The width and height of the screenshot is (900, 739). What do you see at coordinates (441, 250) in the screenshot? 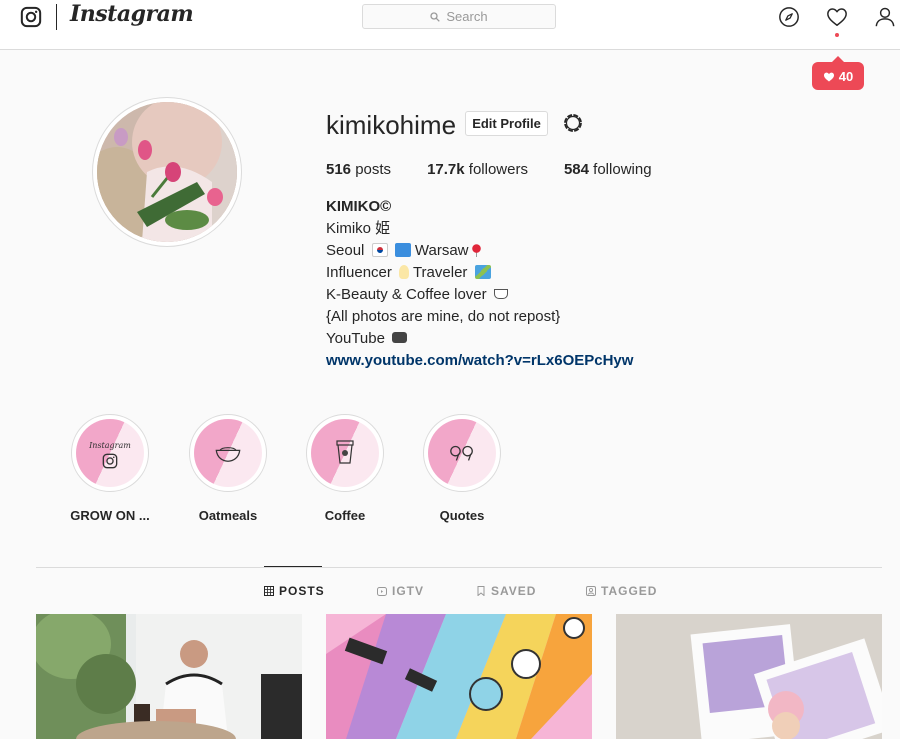
I see `bio-text: Warsaw` at bounding box center [441, 250].